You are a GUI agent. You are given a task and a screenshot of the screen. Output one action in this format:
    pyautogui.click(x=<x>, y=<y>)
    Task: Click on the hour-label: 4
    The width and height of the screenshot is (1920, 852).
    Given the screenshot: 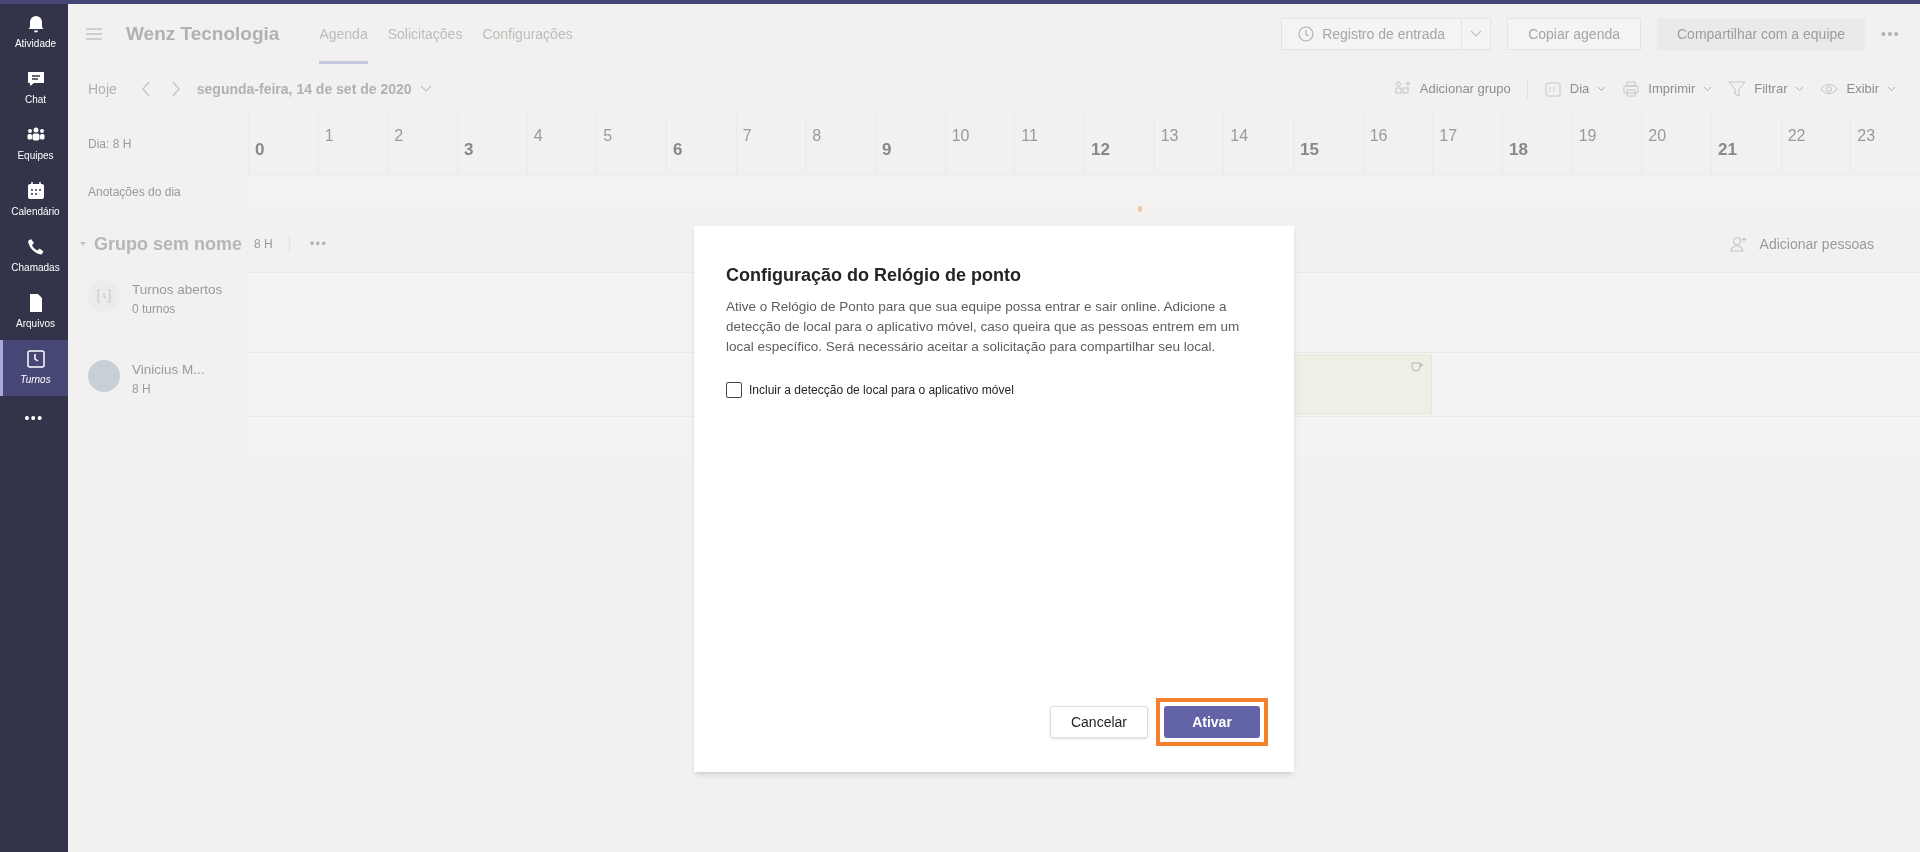 What is the action you would take?
    pyautogui.click(x=538, y=136)
    